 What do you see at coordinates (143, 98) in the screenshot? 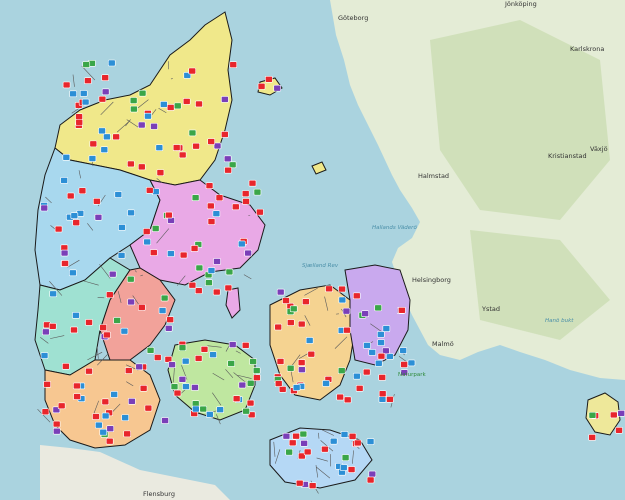
I see `region-north-jutland` at bounding box center [143, 98].